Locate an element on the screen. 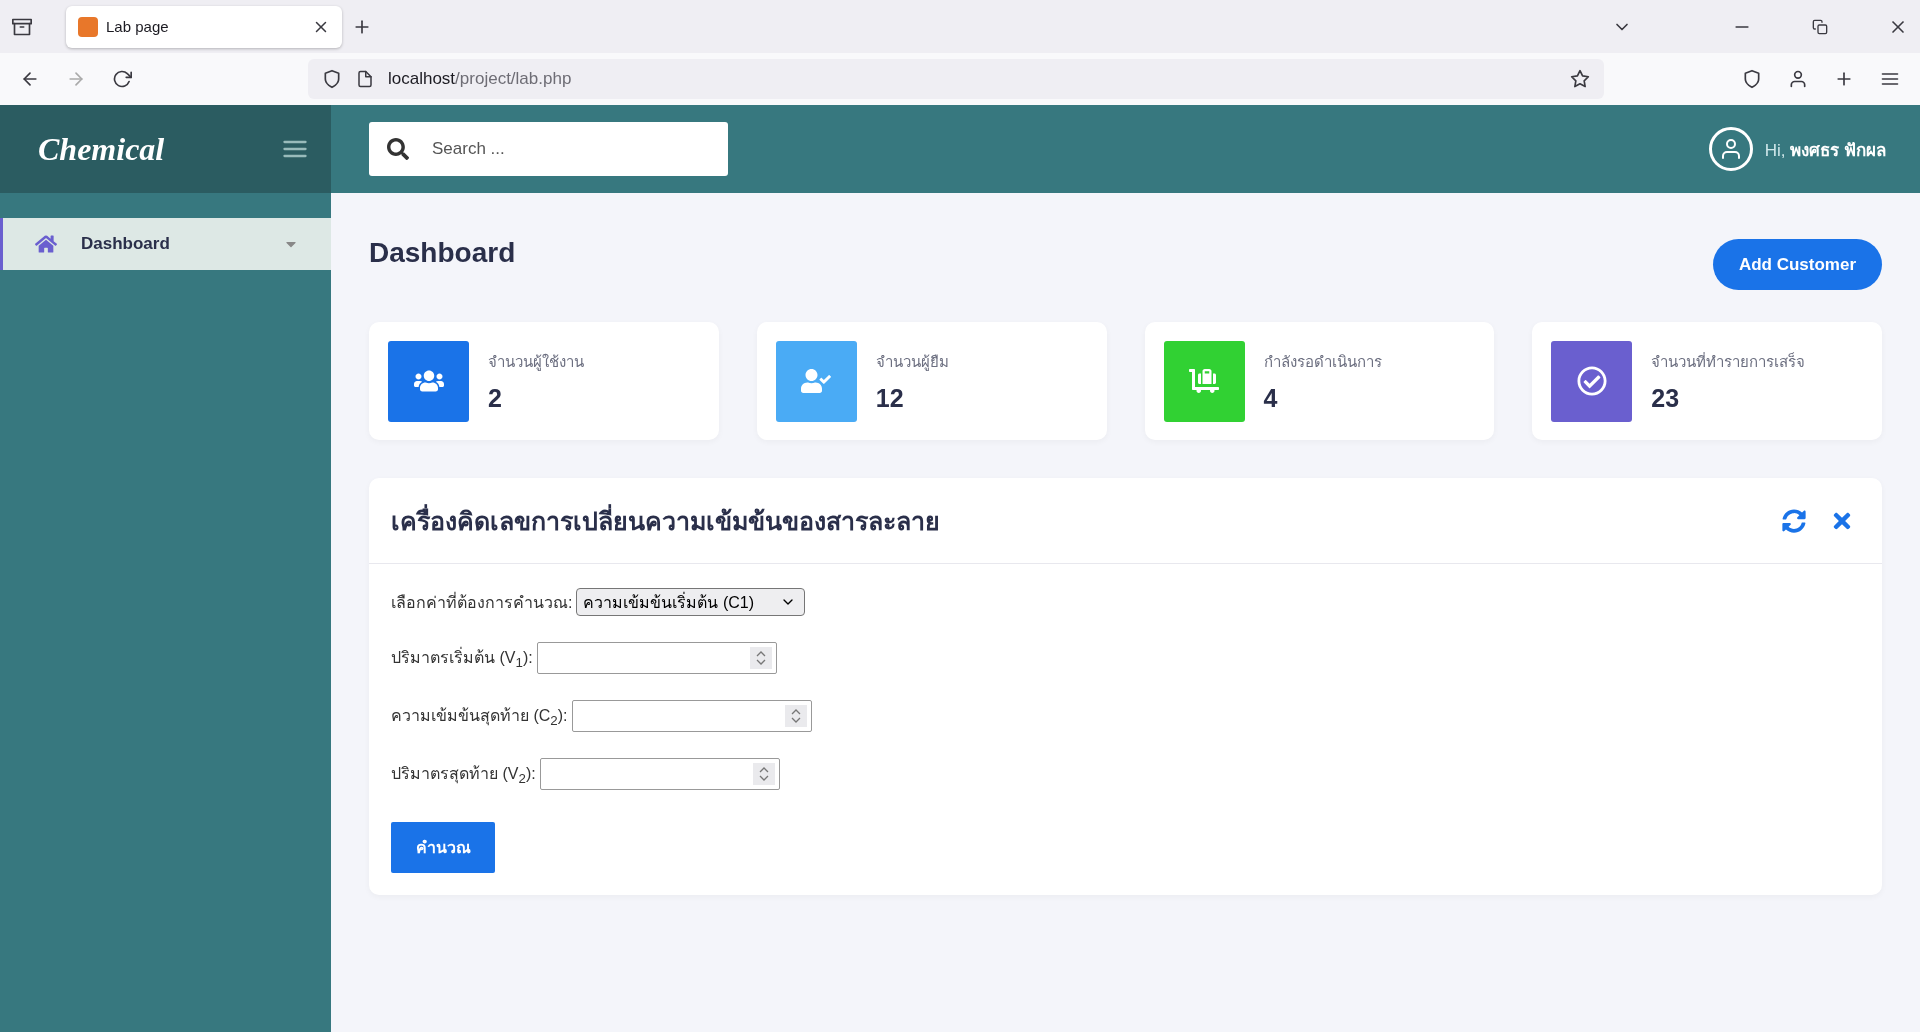  reload-icon is located at coordinates (122, 79).